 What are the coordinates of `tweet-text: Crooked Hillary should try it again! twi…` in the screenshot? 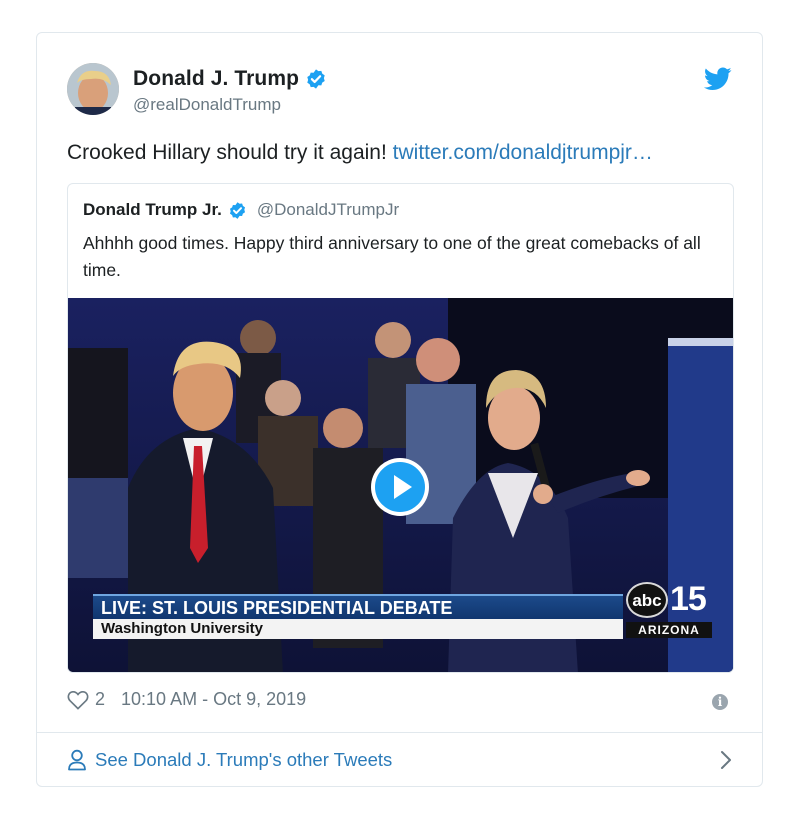 It's located at (360, 153).